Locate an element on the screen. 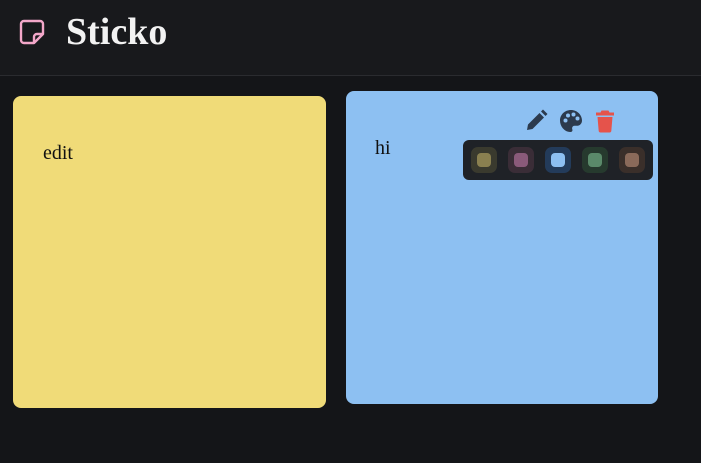  edit-button is located at coordinates (536, 121).